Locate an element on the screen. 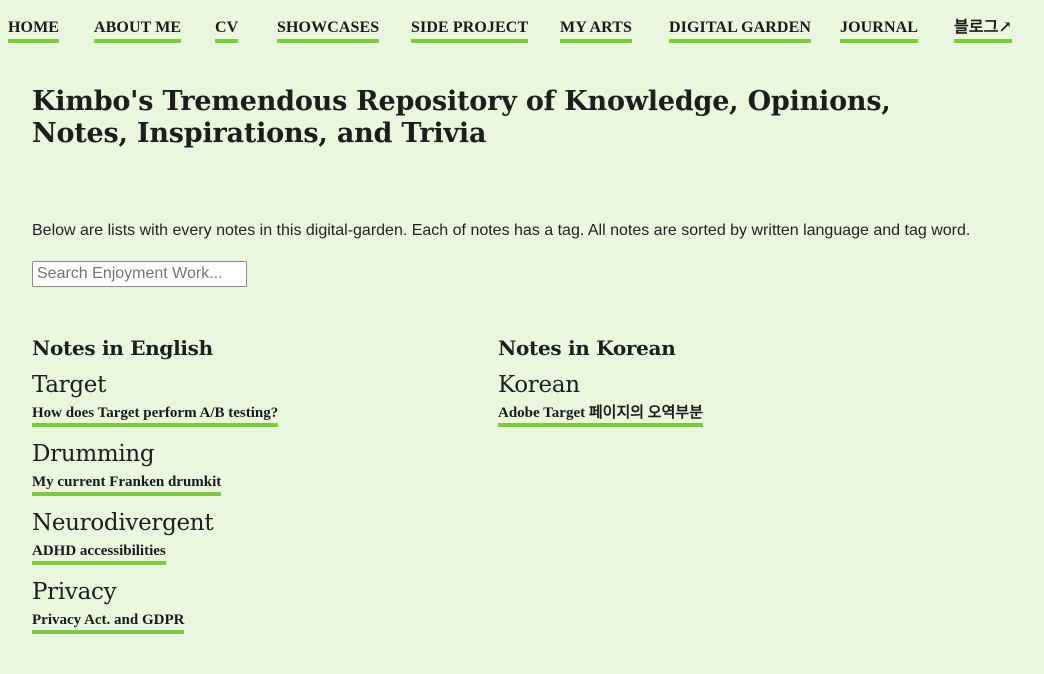 This screenshot has height=674, width=1044. nav-side-project-link: SIDE PROJECT is located at coordinates (470, 30).